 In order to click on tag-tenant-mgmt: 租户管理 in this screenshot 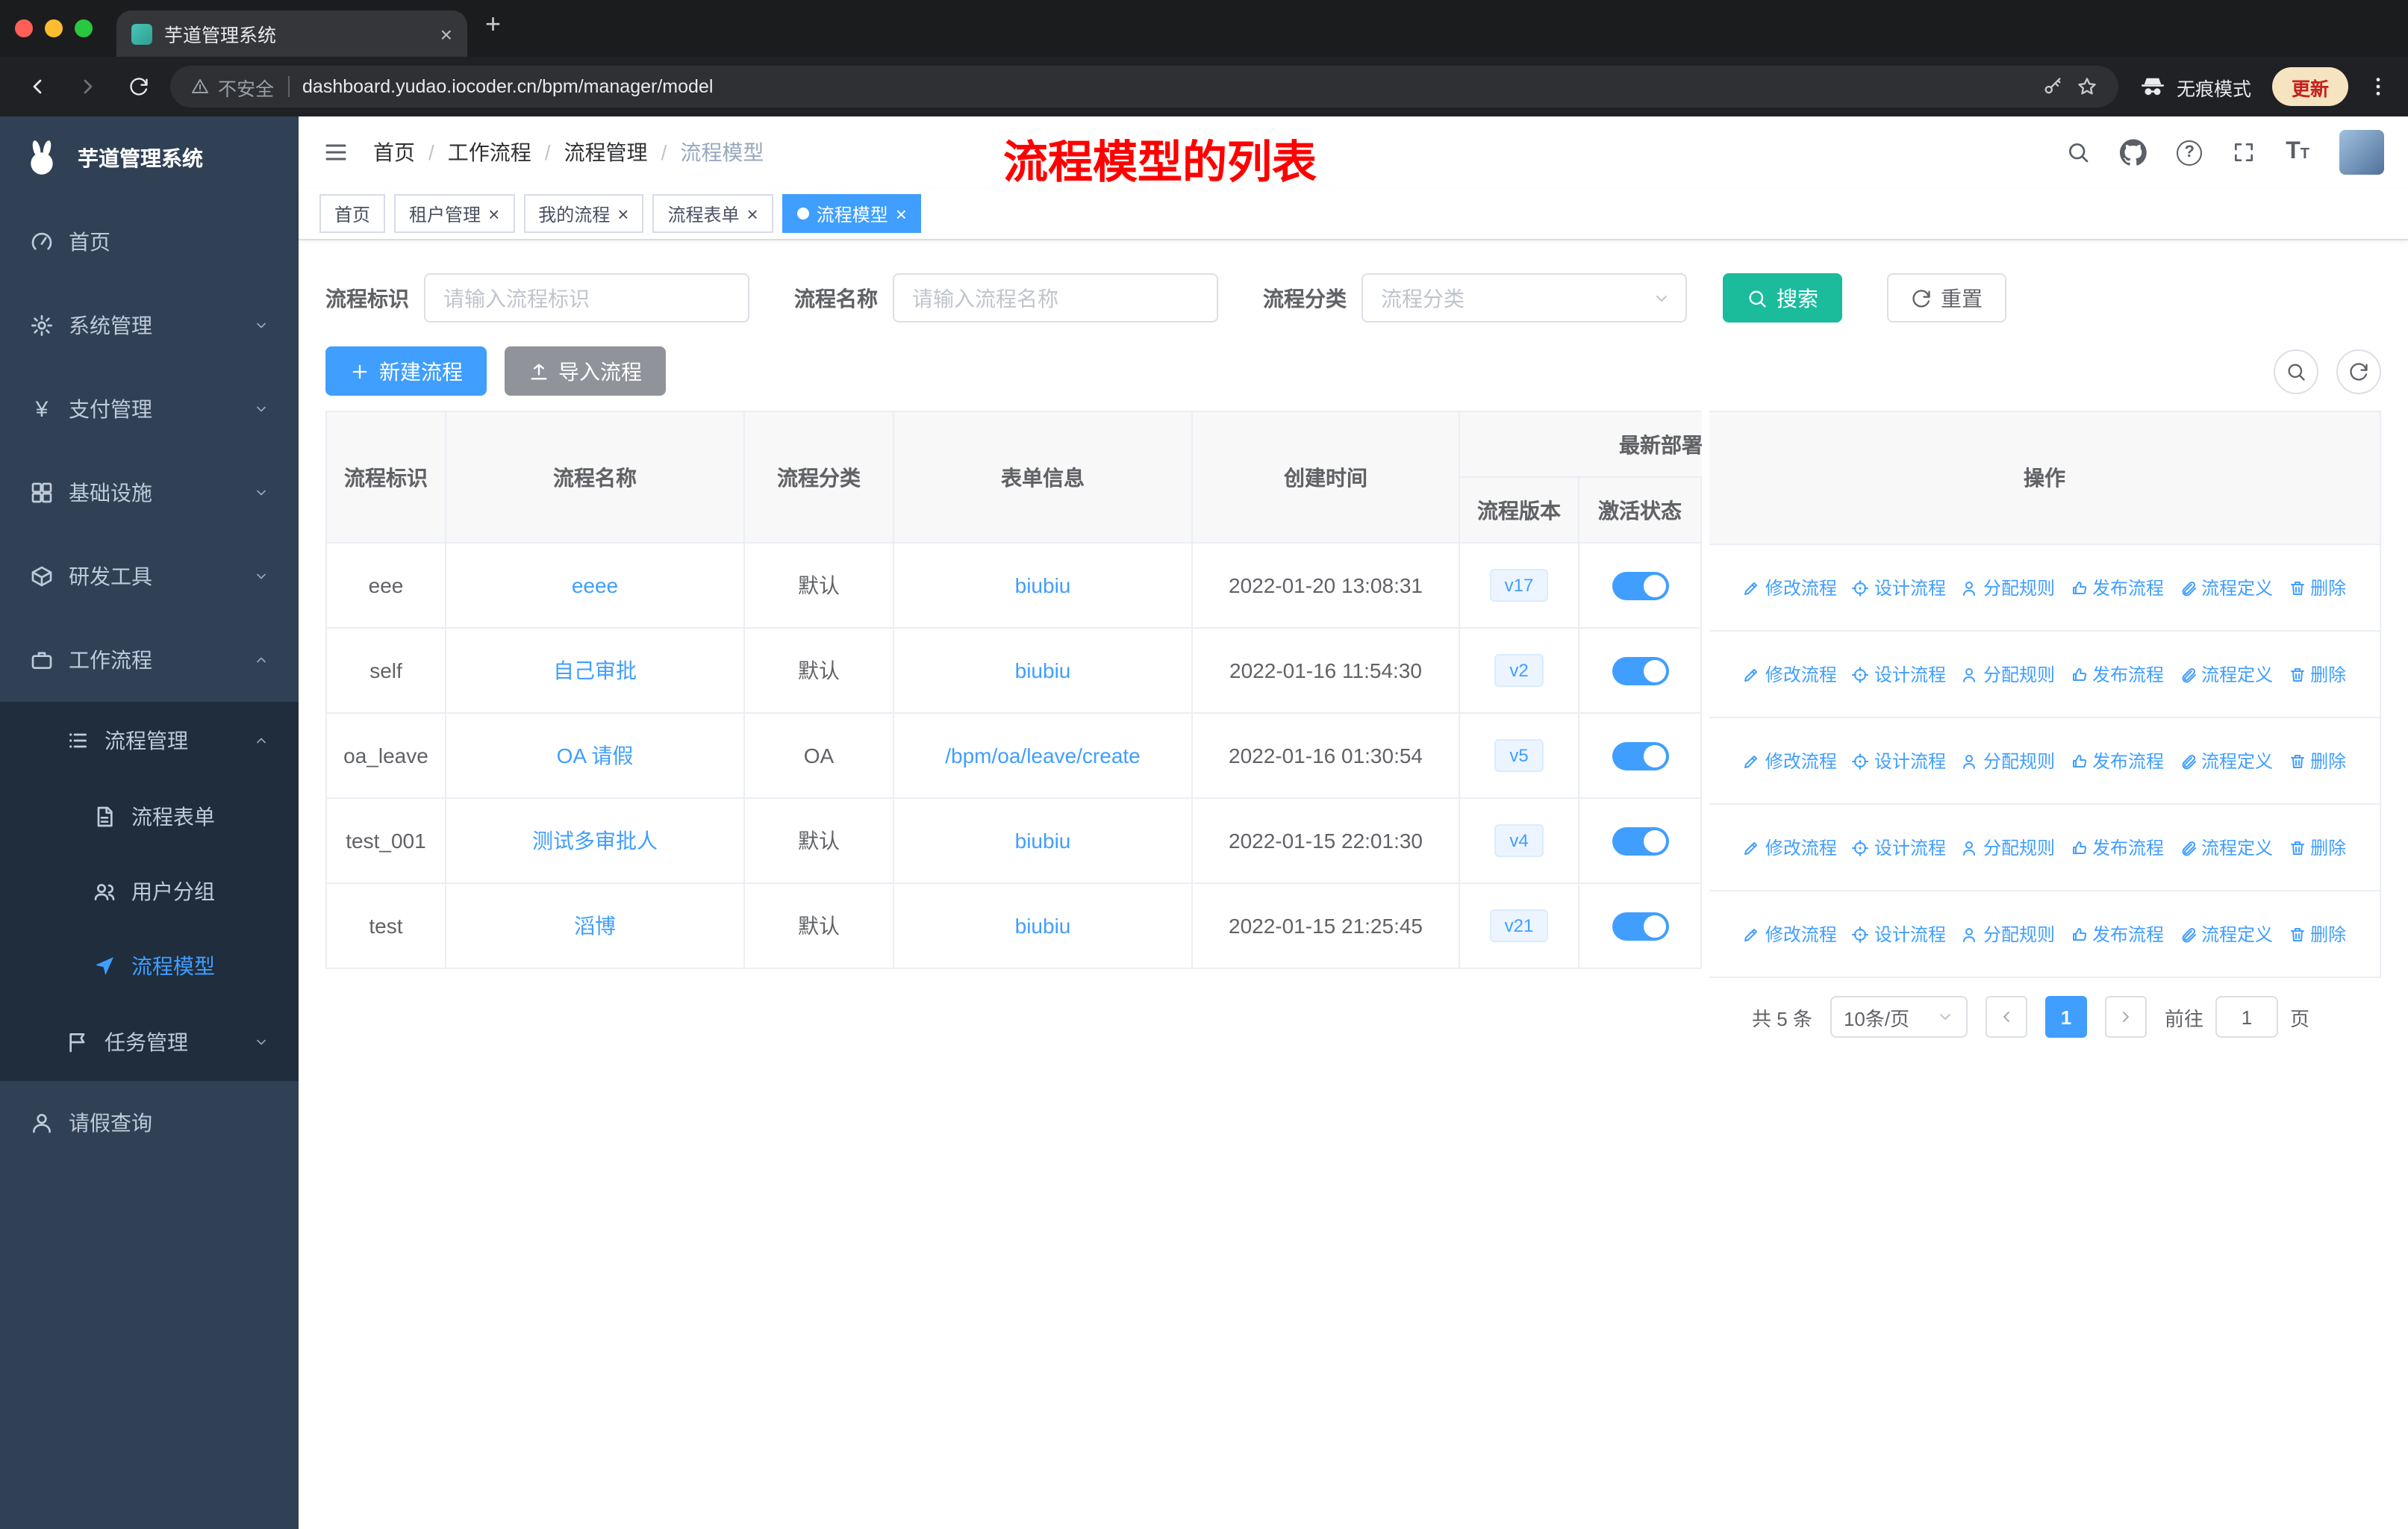, I will do `click(454, 213)`.